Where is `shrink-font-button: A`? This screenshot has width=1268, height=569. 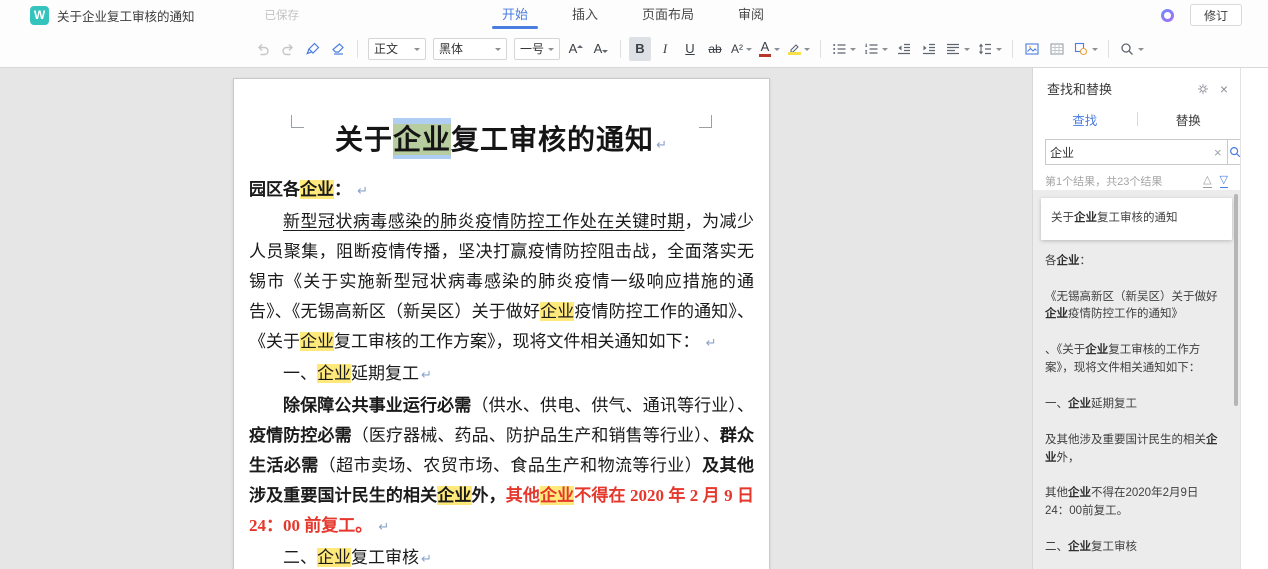 shrink-font-button: A is located at coordinates (601, 49).